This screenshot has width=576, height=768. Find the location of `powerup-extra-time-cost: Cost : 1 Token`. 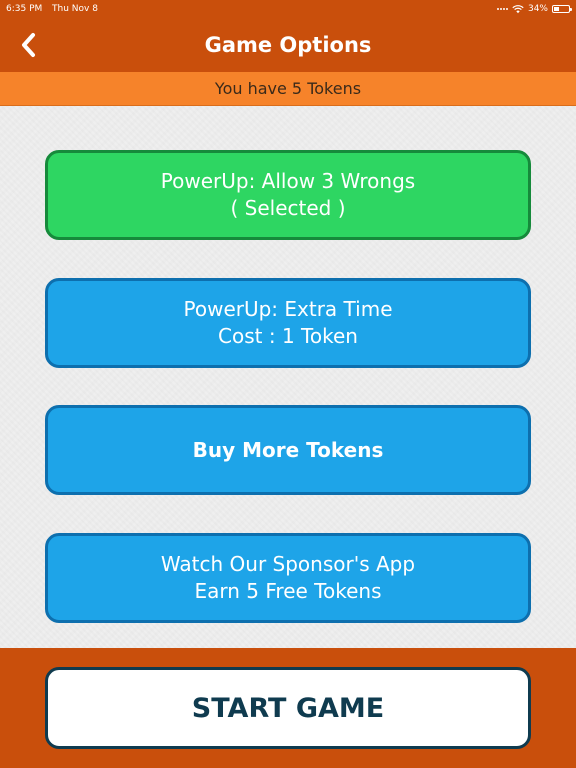

powerup-extra-time-cost: Cost : 1 Token is located at coordinates (288, 336).